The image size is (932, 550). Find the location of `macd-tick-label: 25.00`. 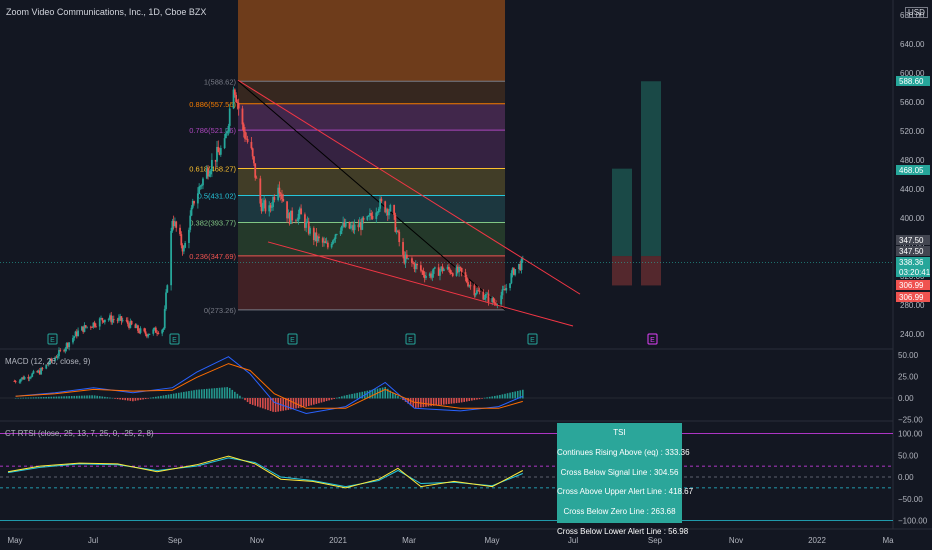

macd-tick-label: 25.00 is located at coordinates (908, 377).